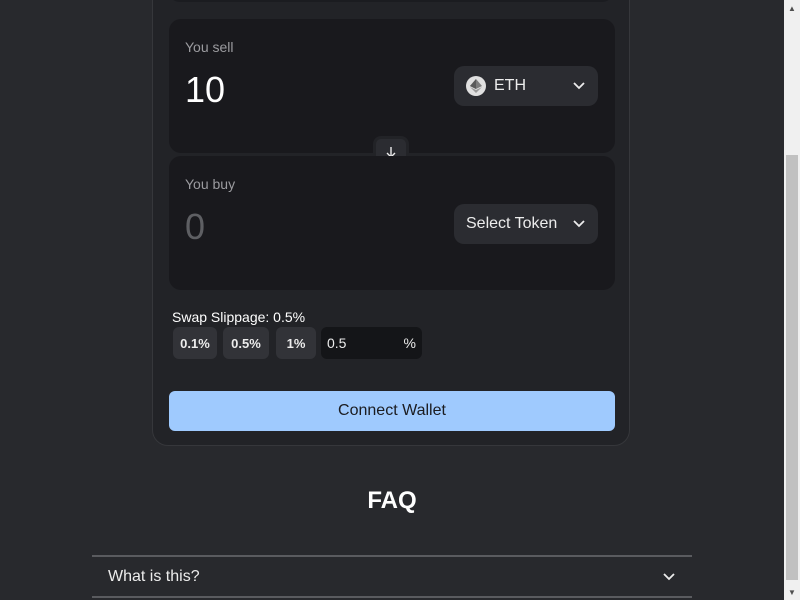 This screenshot has height=600, width=800. What do you see at coordinates (510, 85) in the screenshot?
I see `sell-token-label: ETH` at bounding box center [510, 85].